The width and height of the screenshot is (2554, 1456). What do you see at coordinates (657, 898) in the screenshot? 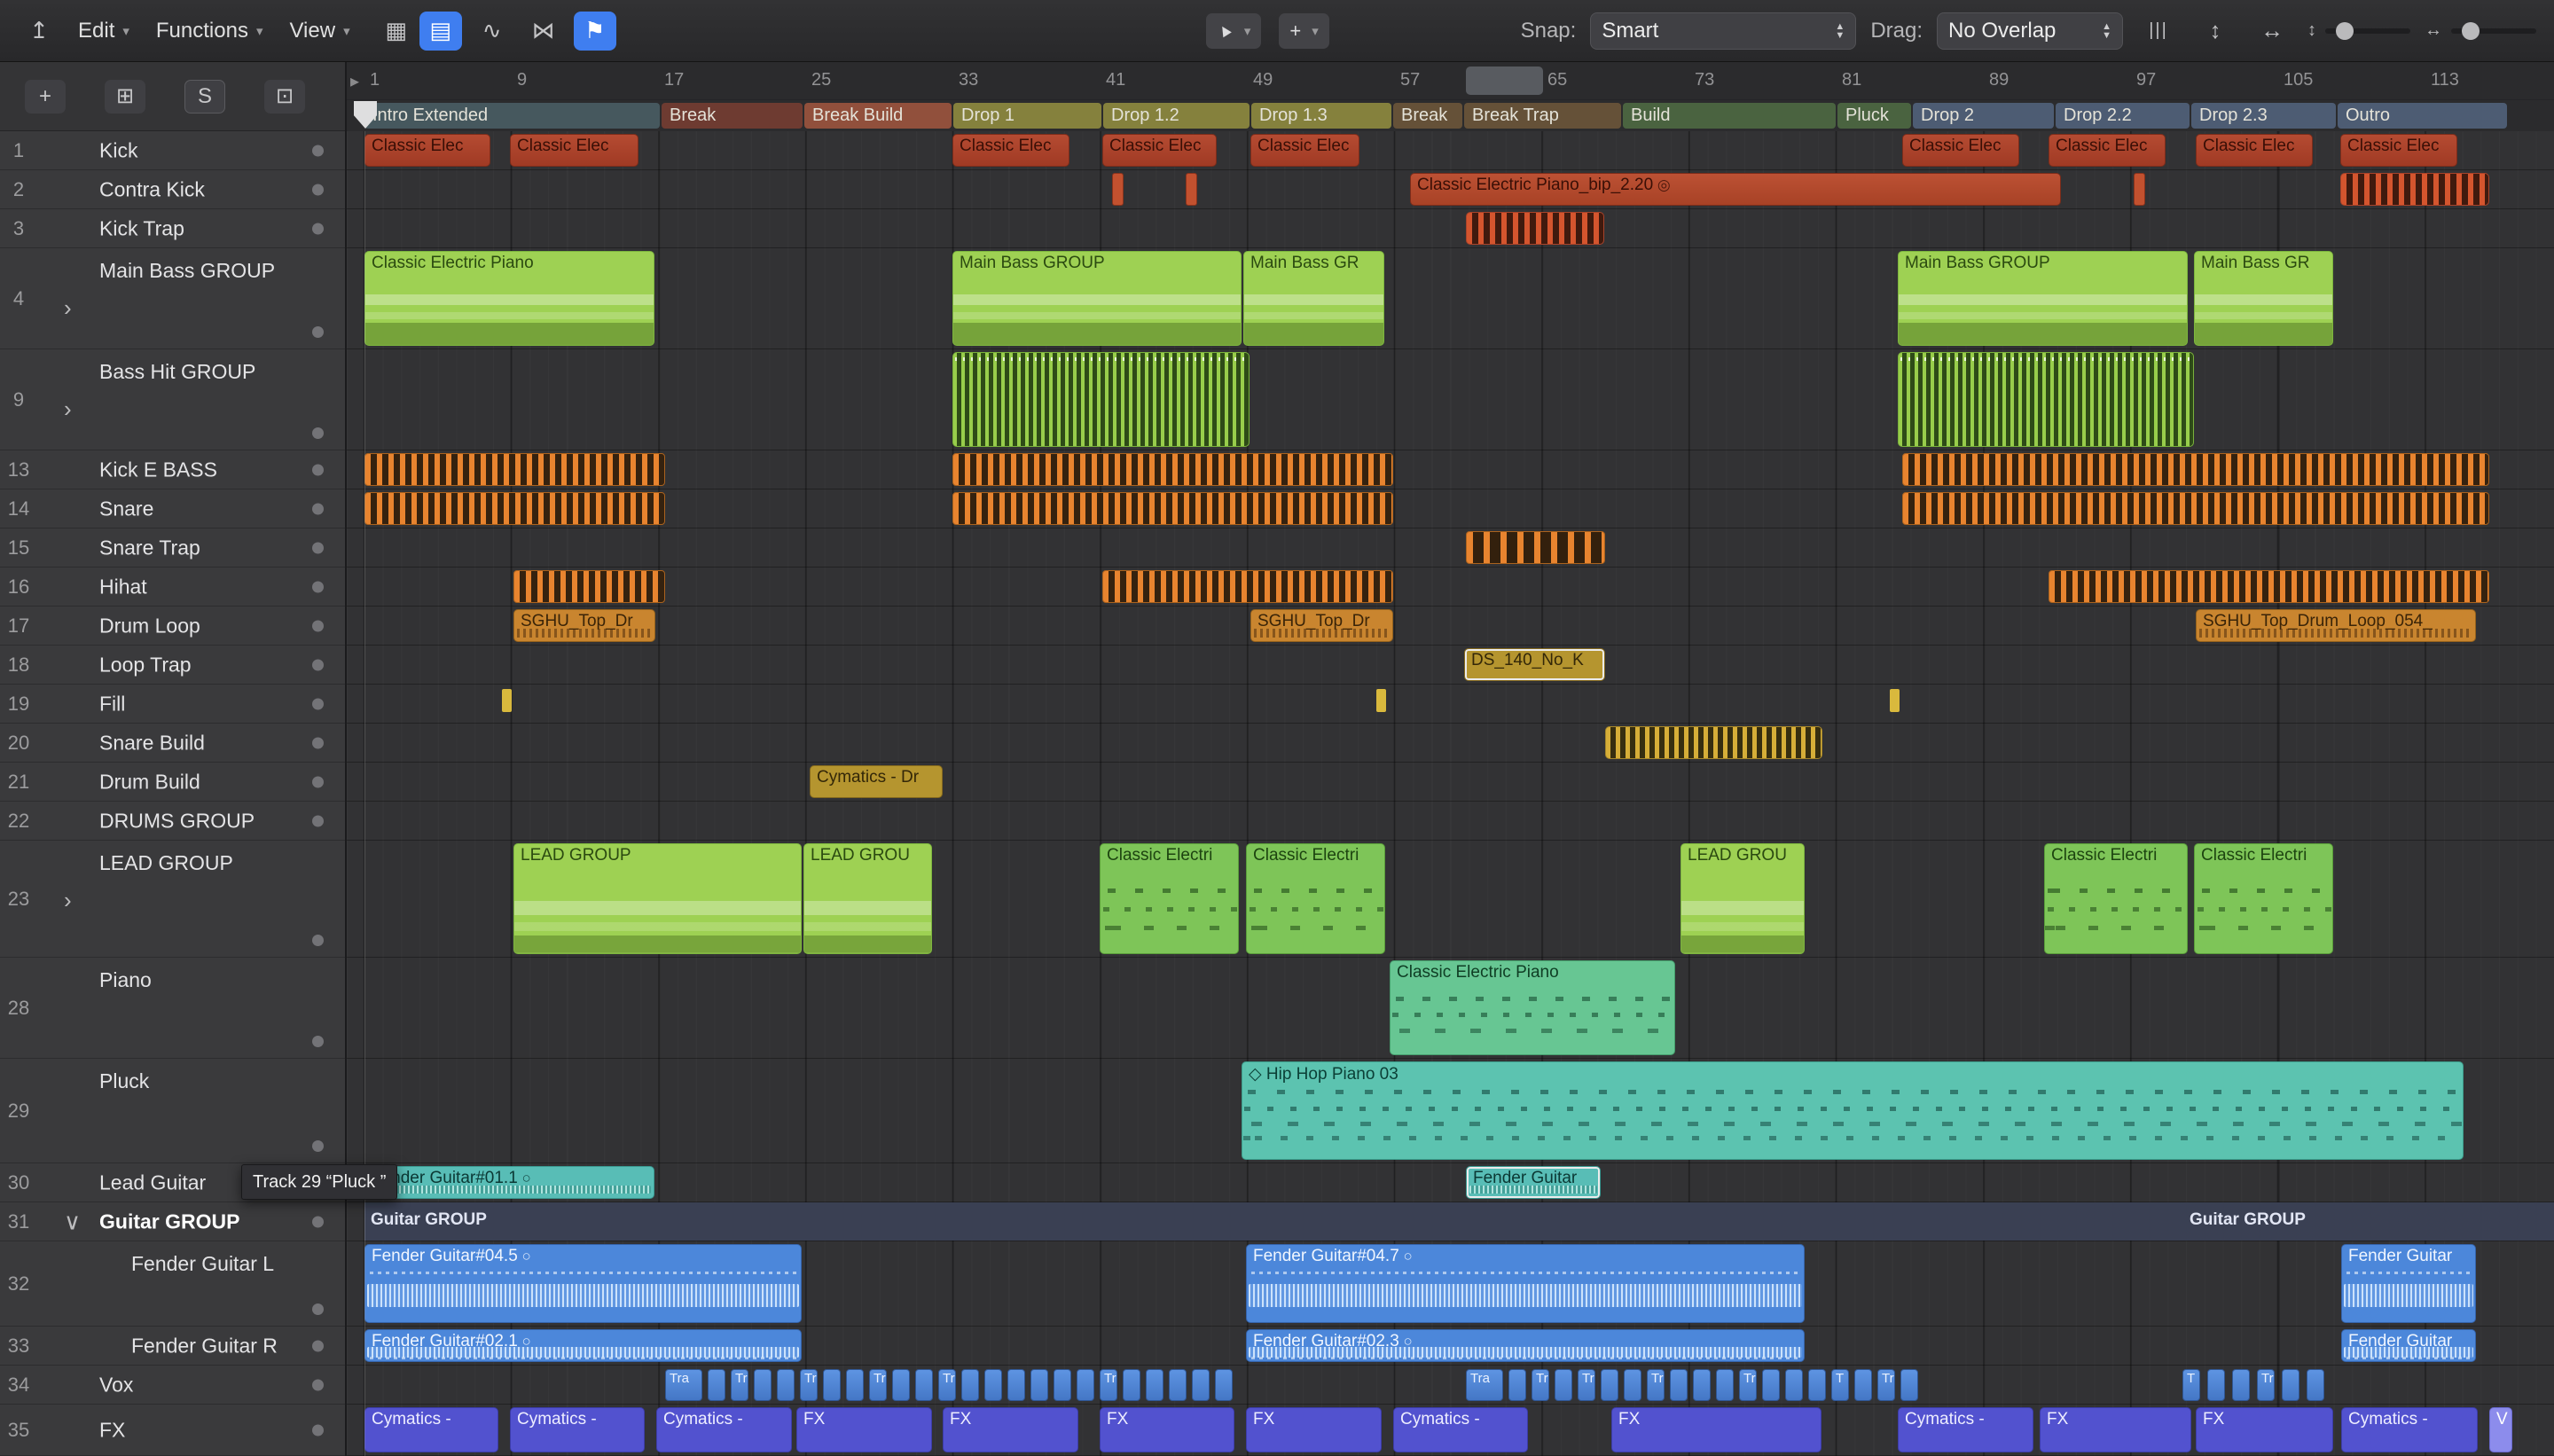
I see `region-lead-group: LEAD GROUP` at bounding box center [657, 898].